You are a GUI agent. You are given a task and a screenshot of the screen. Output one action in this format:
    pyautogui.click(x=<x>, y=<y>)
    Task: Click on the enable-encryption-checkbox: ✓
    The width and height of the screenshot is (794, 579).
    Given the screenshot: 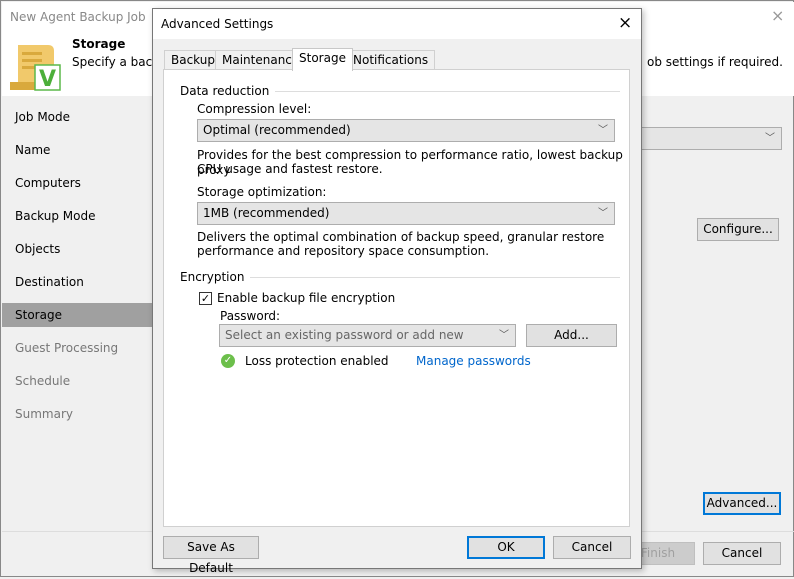 What is the action you would take?
    pyautogui.click(x=205, y=298)
    